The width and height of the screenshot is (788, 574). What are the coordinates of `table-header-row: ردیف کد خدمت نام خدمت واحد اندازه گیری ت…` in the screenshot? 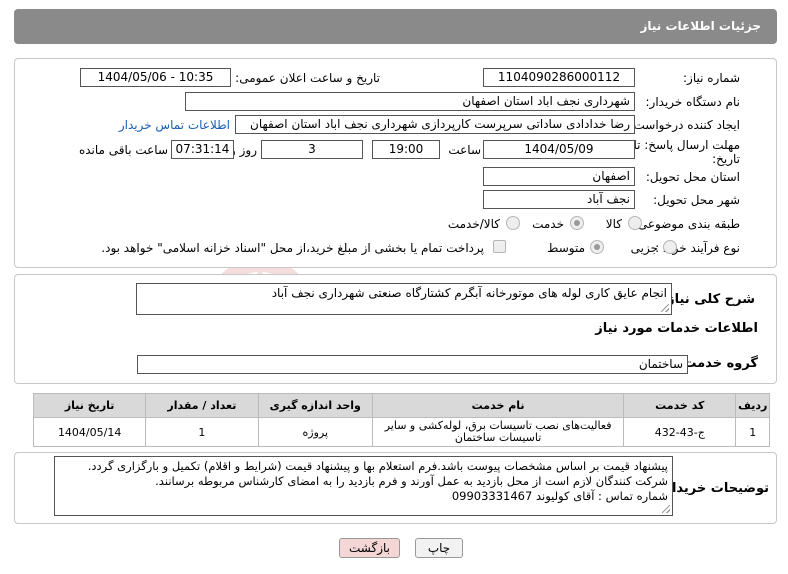 It's located at (401, 405).